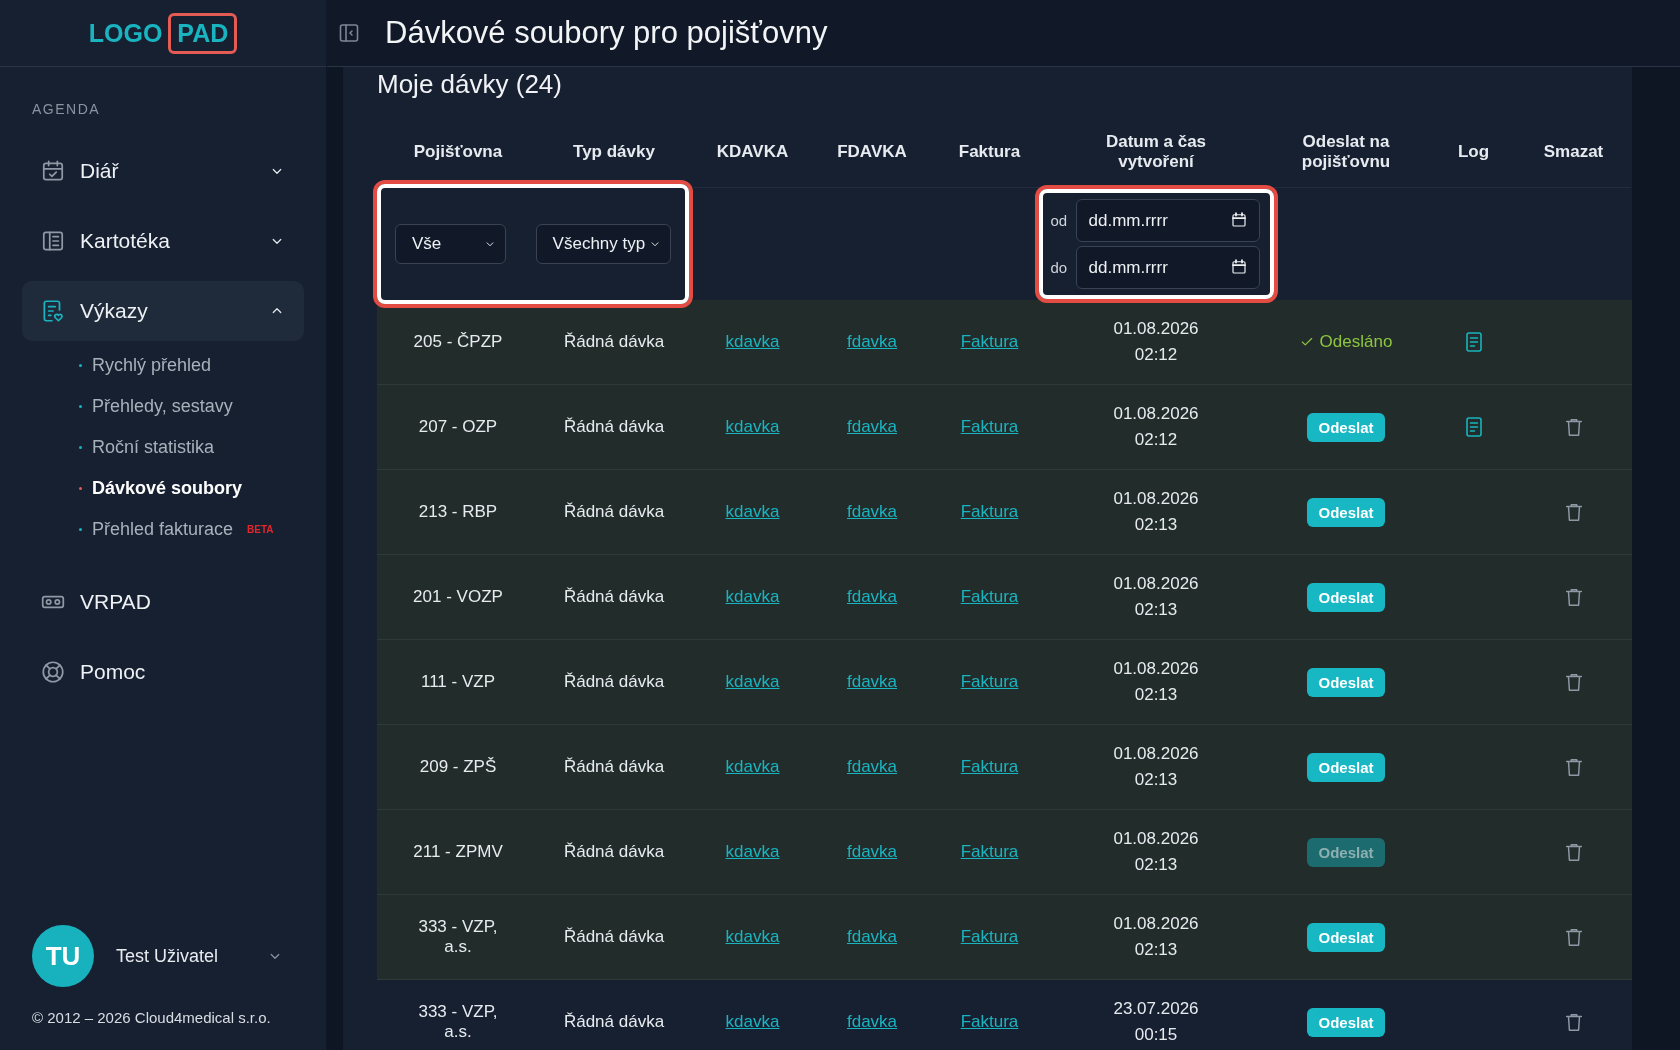 The width and height of the screenshot is (1680, 1050). Describe the element at coordinates (1156, 152) in the screenshot. I see `column-header: Datum a čas vytvoření` at that location.